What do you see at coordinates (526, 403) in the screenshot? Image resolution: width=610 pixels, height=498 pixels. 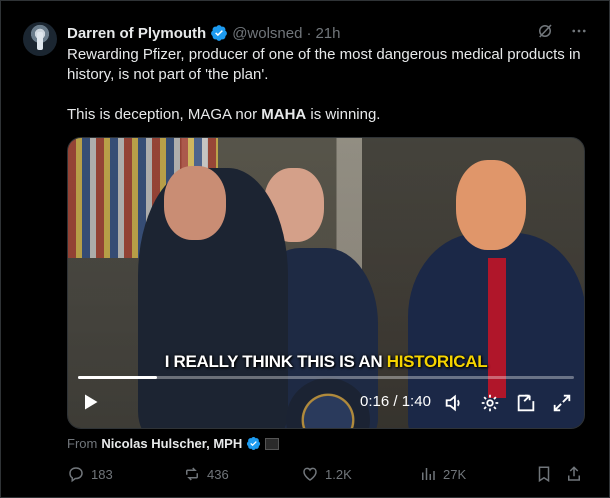 I see `pip-icon` at bounding box center [526, 403].